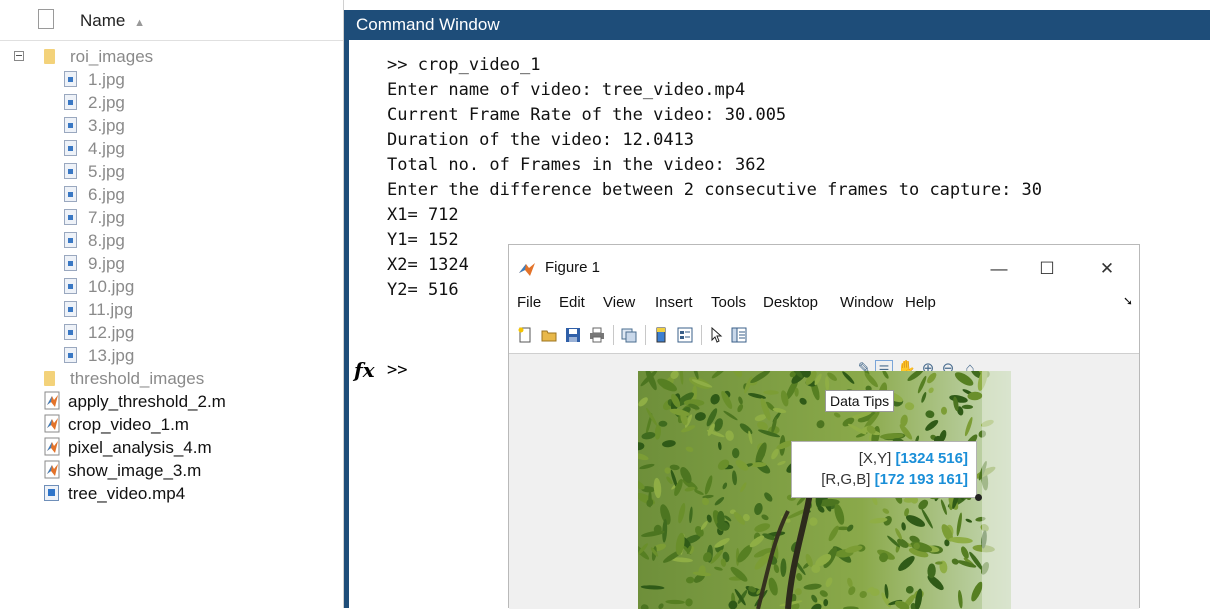 This screenshot has width=1210, height=609. Describe the element at coordinates (171, 194) in the screenshot. I see `file-row: 6.jpg` at that location.